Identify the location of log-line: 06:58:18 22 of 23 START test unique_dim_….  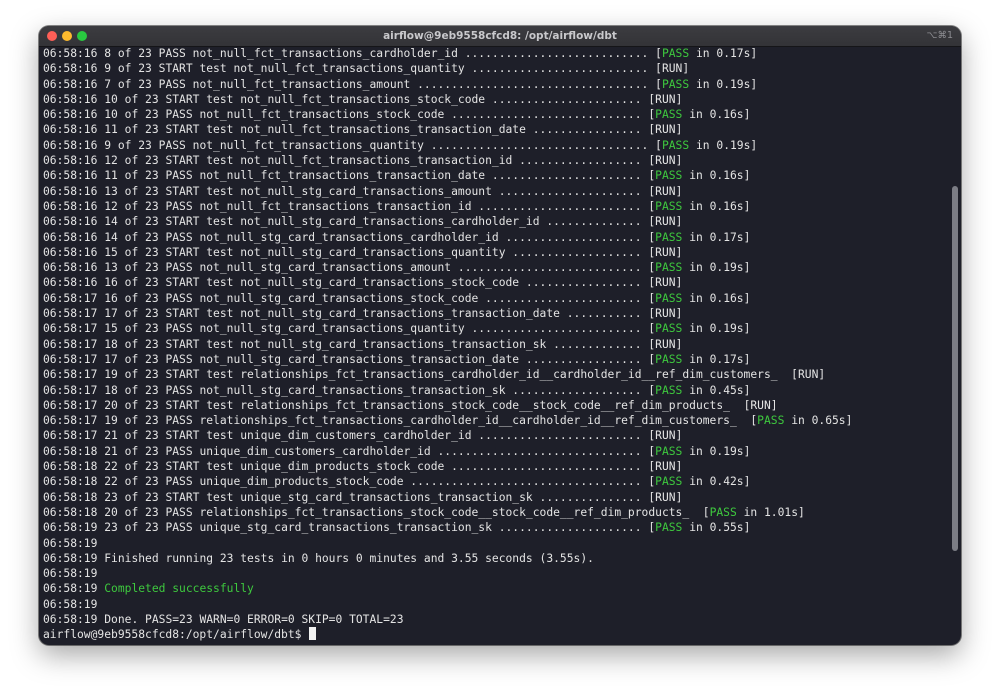
(363, 467).